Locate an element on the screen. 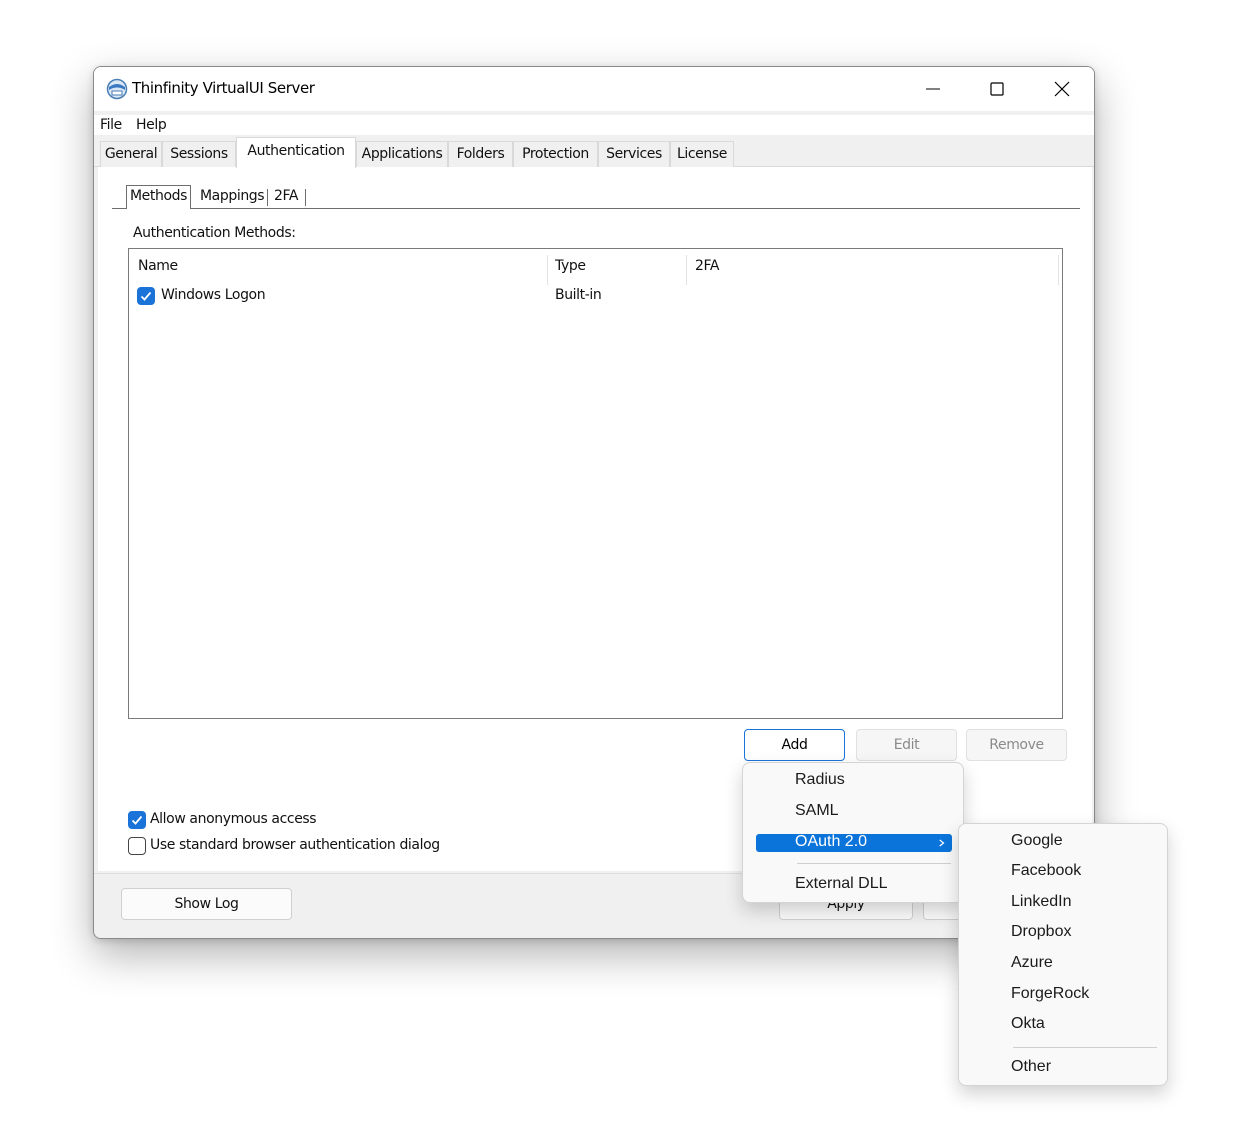 This screenshot has width=1240, height=1146. minimize-button is located at coordinates (933, 89).